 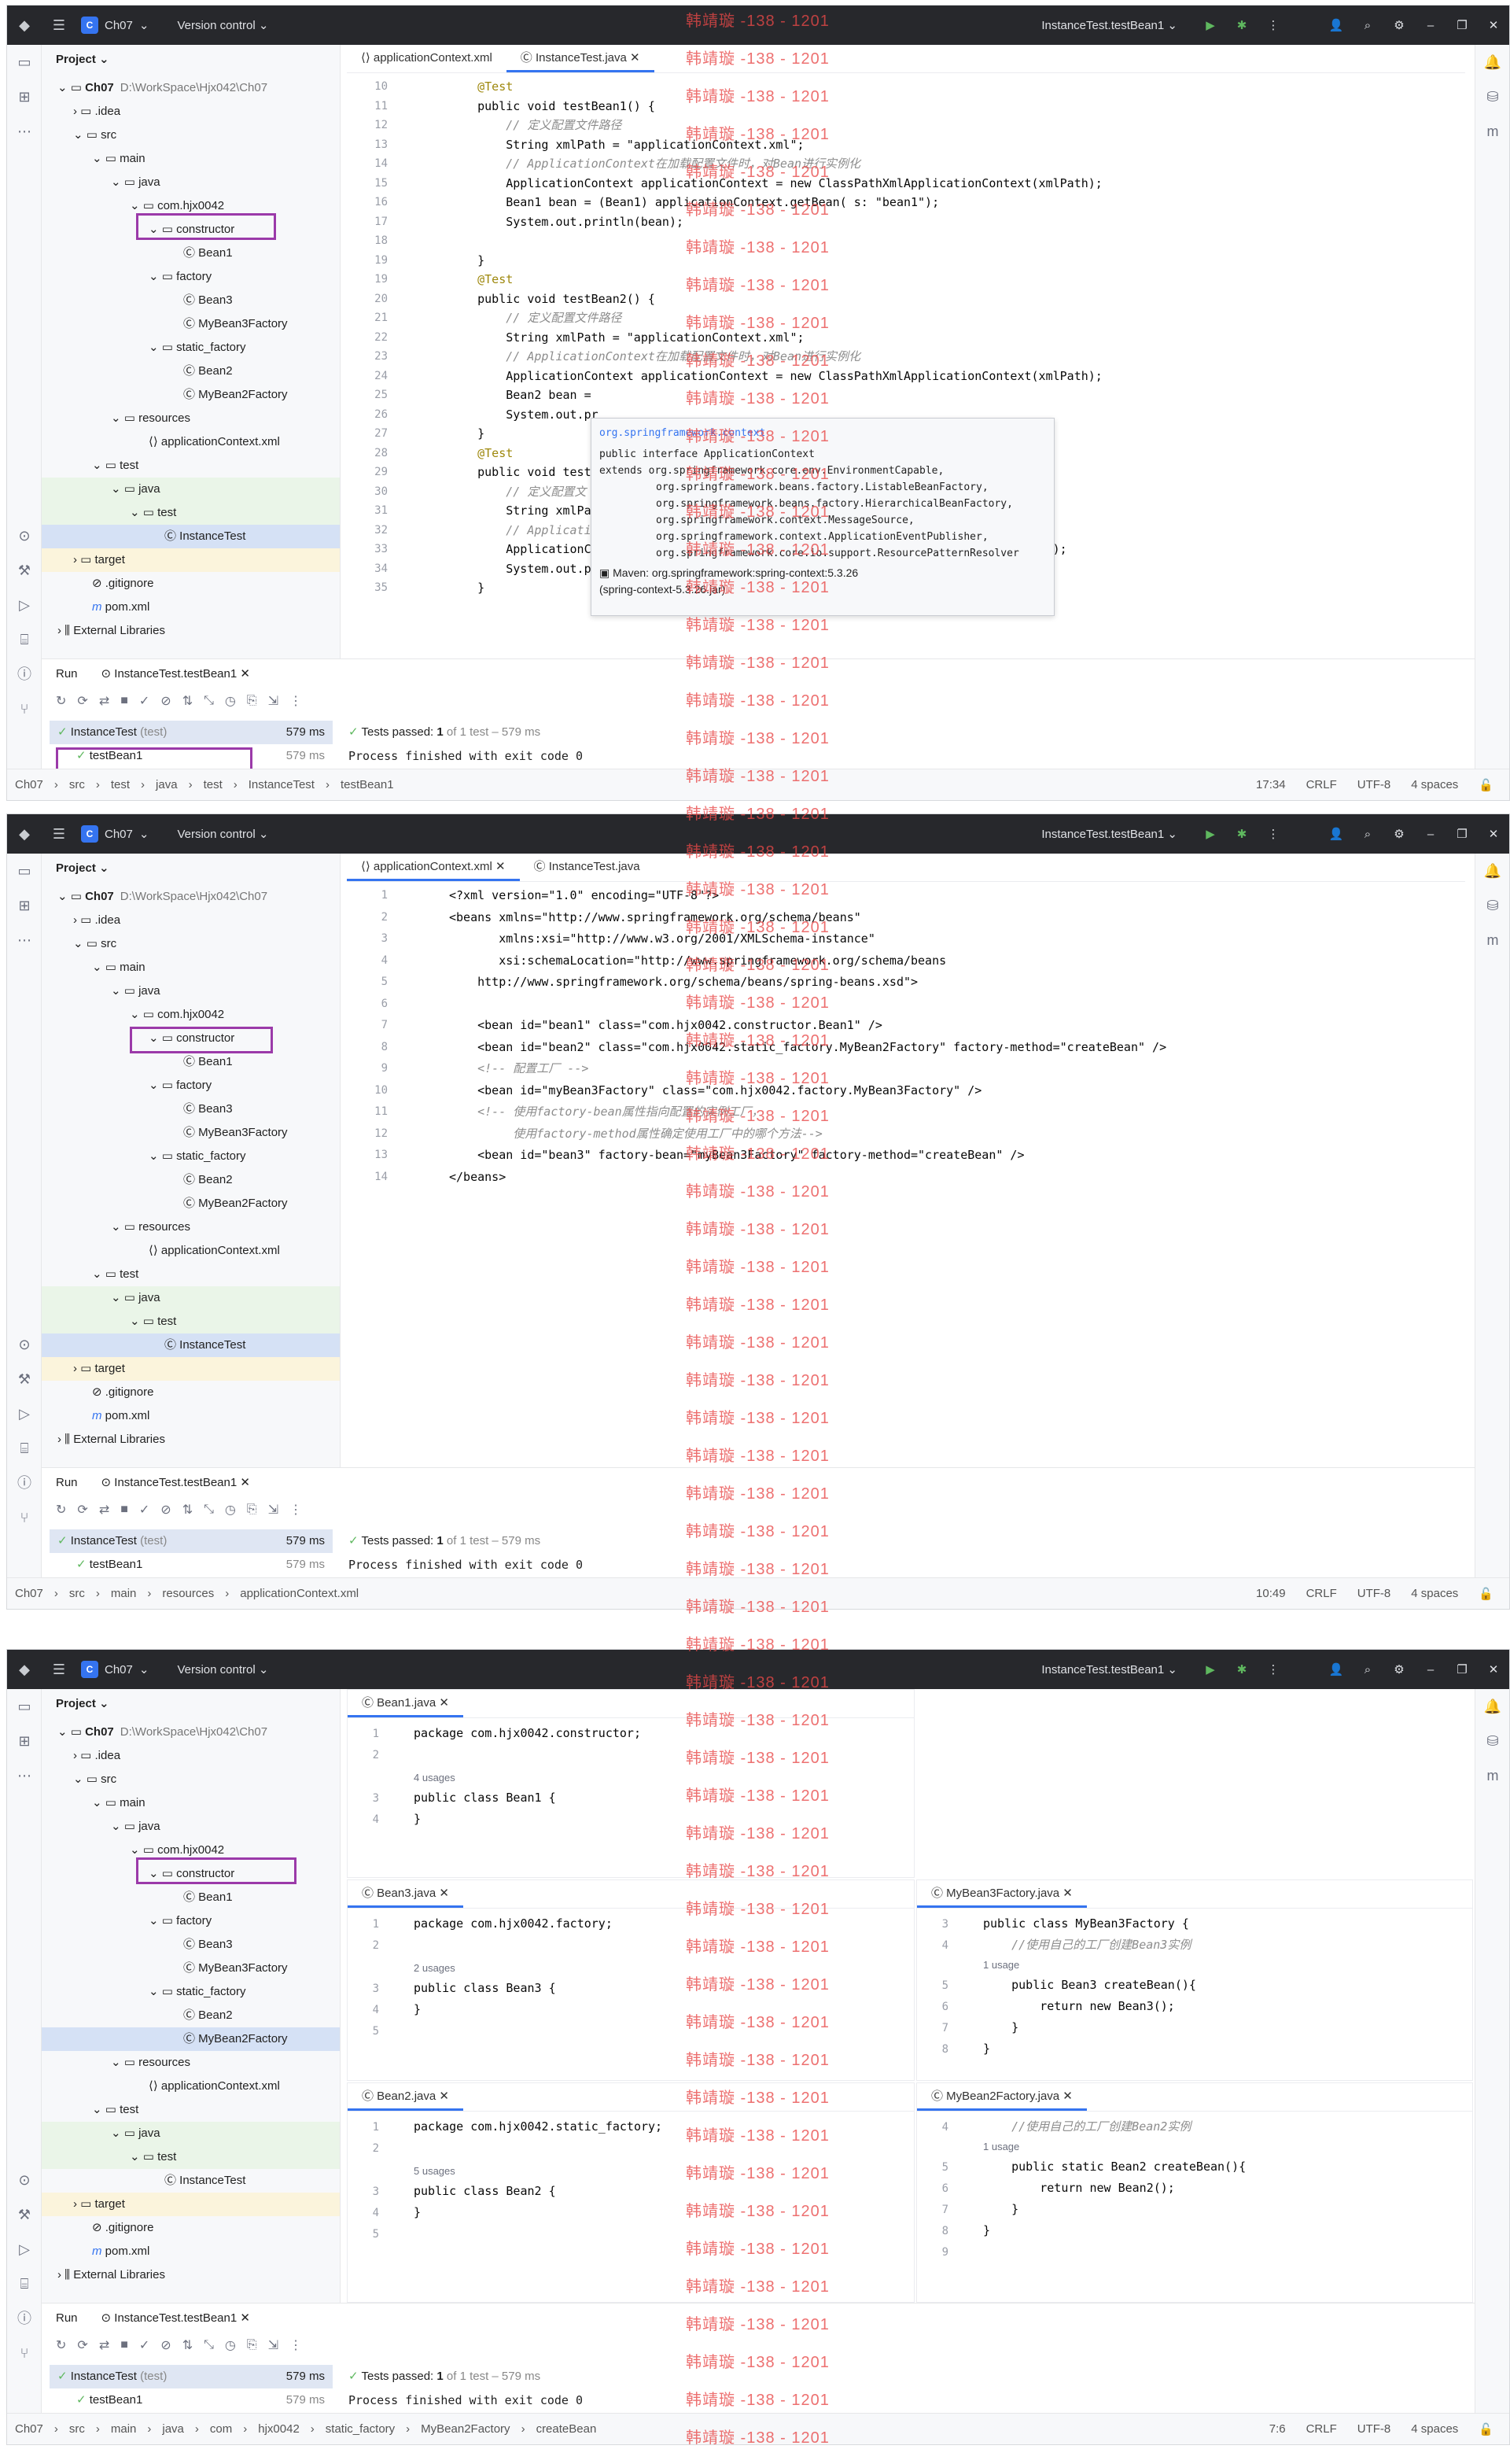 What do you see at coordinates (61, 1510) in the screenshot?
I see `rerun-icon: ↻` at bounding box center [61, 1510].